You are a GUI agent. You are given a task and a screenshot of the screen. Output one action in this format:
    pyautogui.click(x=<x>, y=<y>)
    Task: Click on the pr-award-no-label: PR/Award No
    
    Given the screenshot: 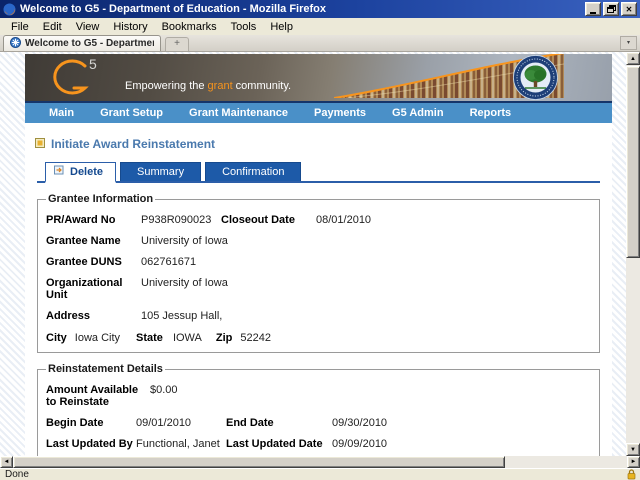 What is the action you would take?
    pyautogui.click(x=81, y=220)
    